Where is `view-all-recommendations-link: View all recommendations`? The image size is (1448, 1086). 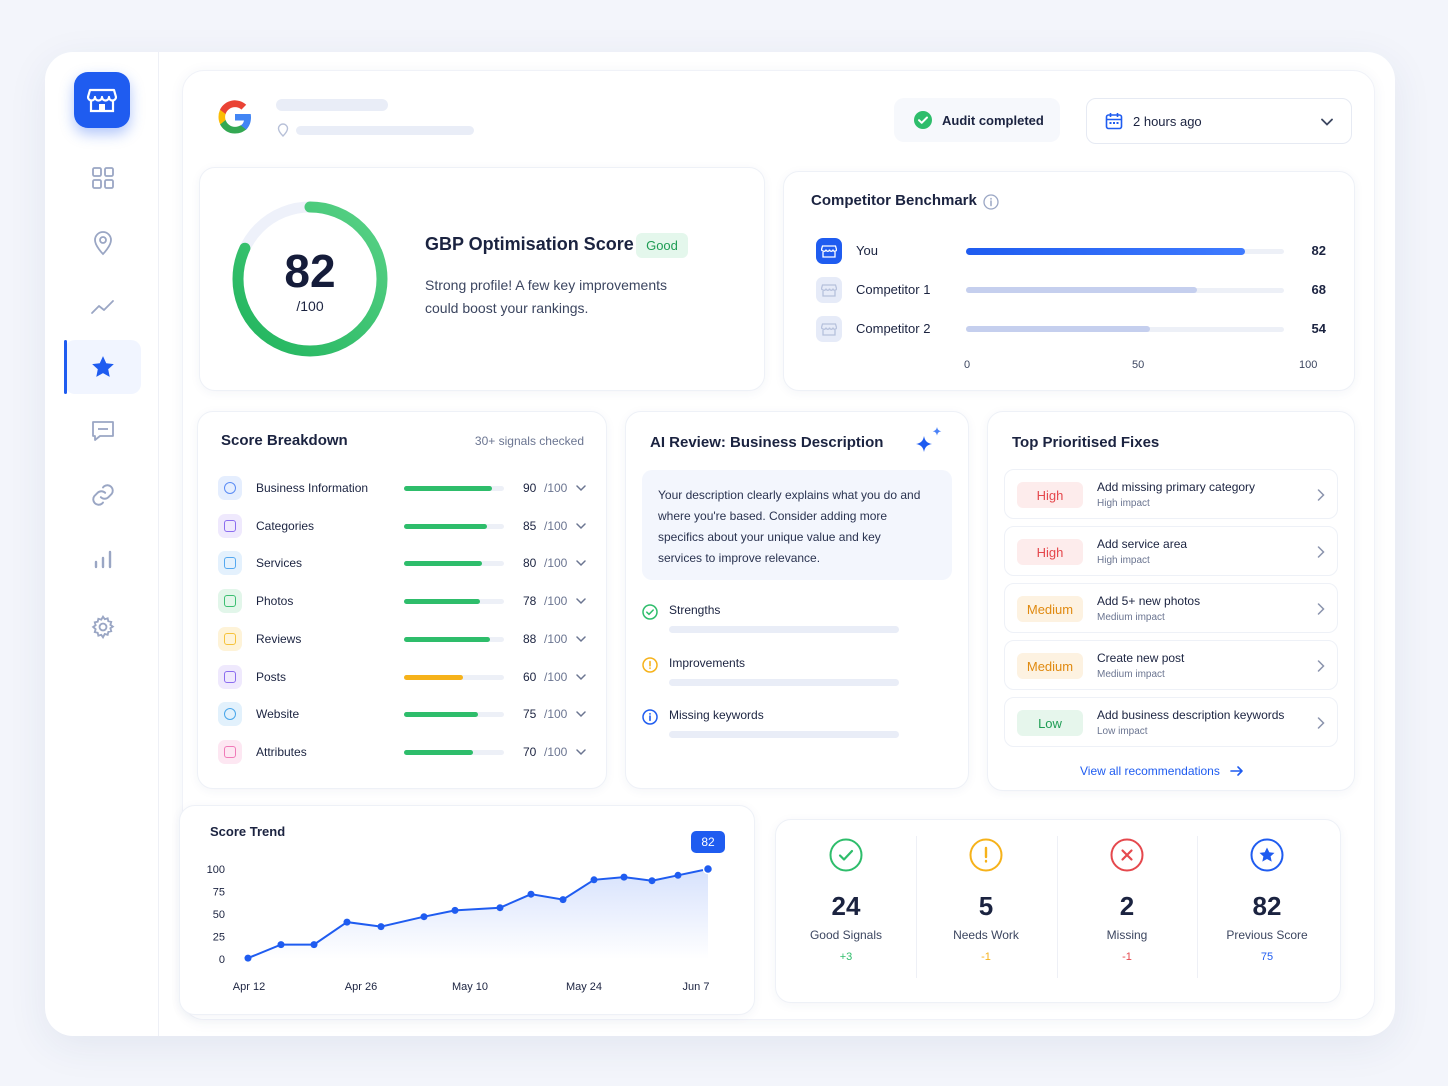
view-all-recommendations-link: View all recommendations is located at coordinates (1162, 771).